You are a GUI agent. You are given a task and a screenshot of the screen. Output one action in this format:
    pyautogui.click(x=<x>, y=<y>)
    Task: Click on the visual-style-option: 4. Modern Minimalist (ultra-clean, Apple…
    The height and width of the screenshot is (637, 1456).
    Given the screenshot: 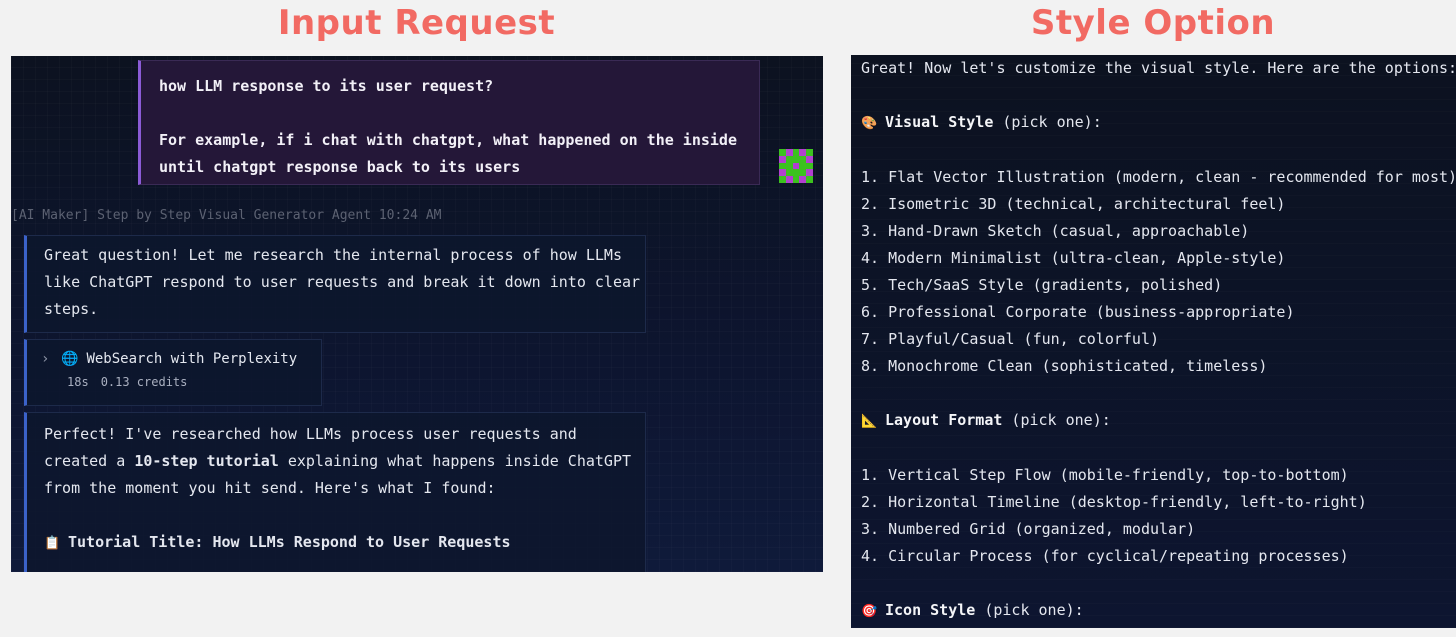 What is the action you would take?
    pyautogui.click(x=1073, y=258)
    